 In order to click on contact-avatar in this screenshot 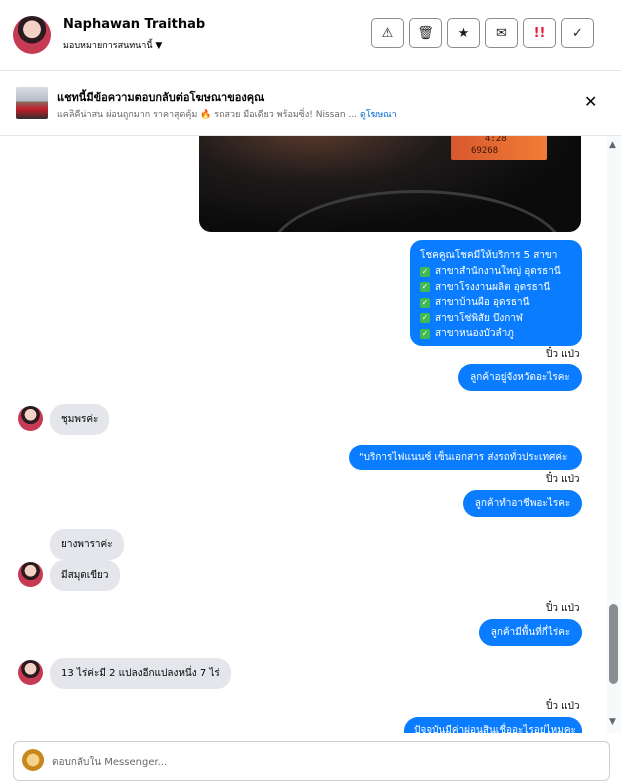, I will do `click(32, 35)`.